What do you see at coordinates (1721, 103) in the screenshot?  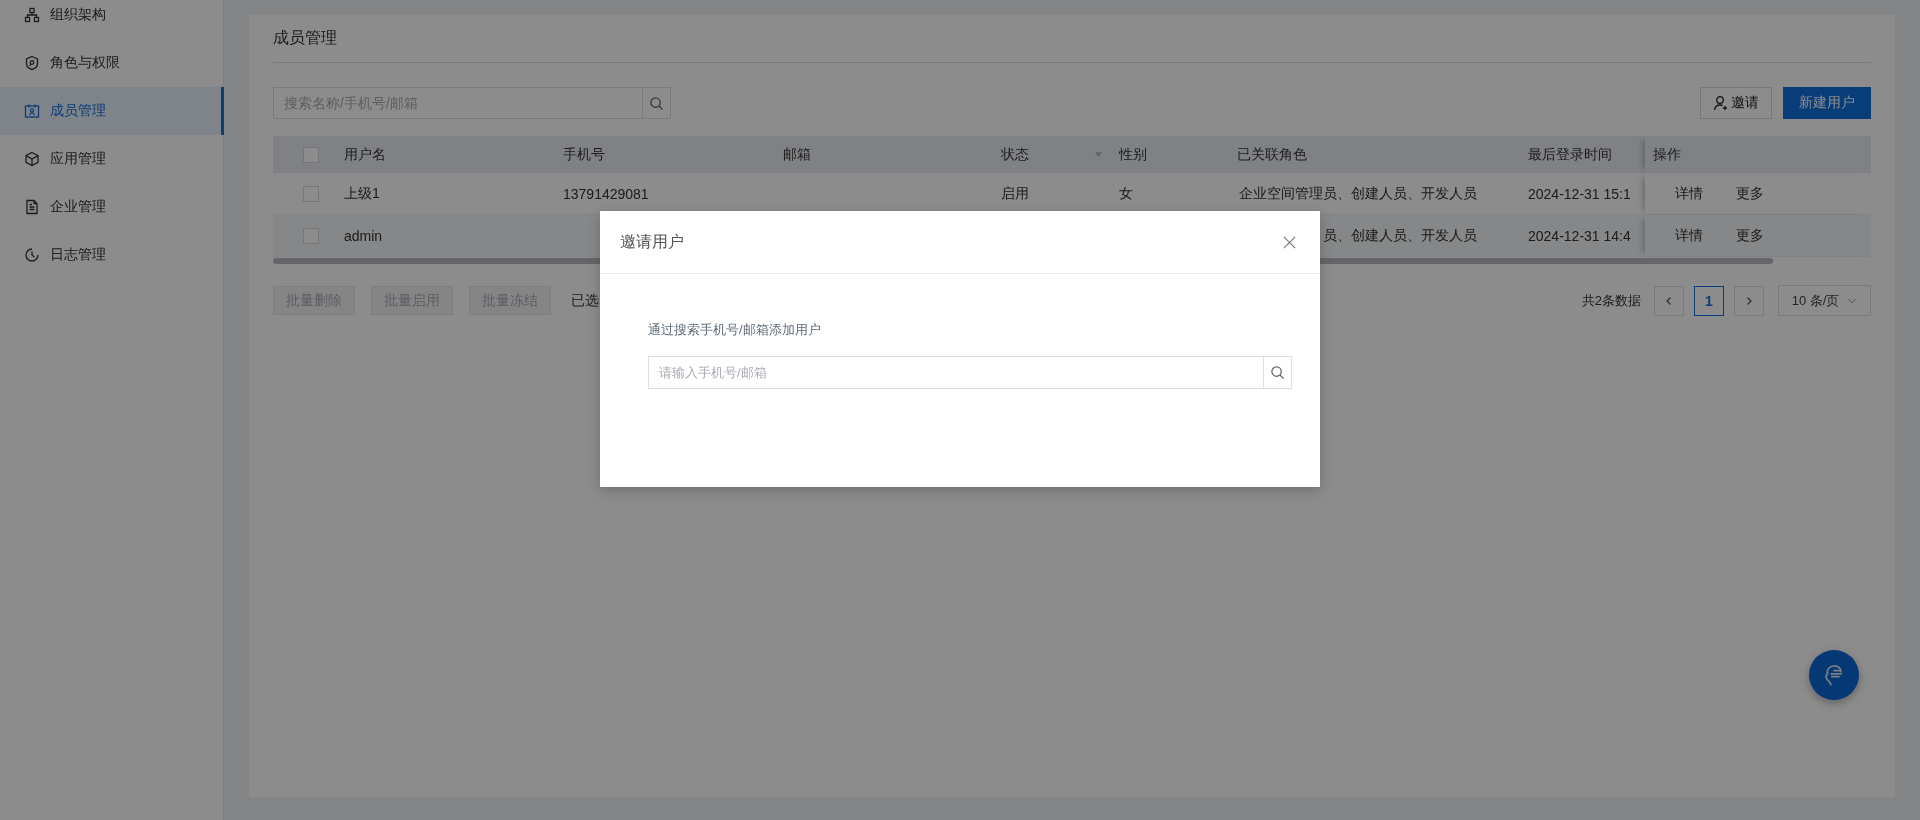 I see `add-user-icon` at bounding box center [1721, 103].